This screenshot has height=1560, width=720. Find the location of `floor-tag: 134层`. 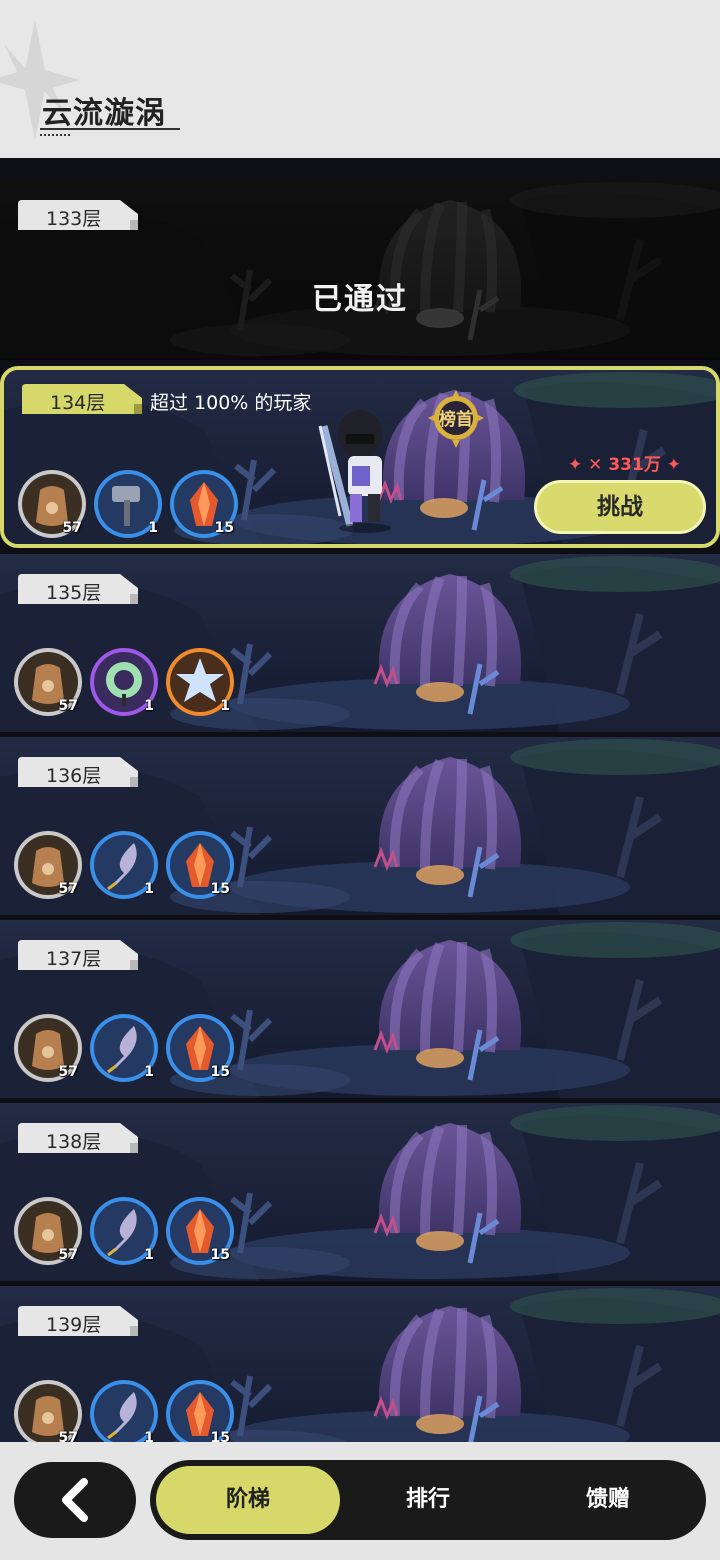

floor-tag: 134层 is located at coordinates (82, 399).